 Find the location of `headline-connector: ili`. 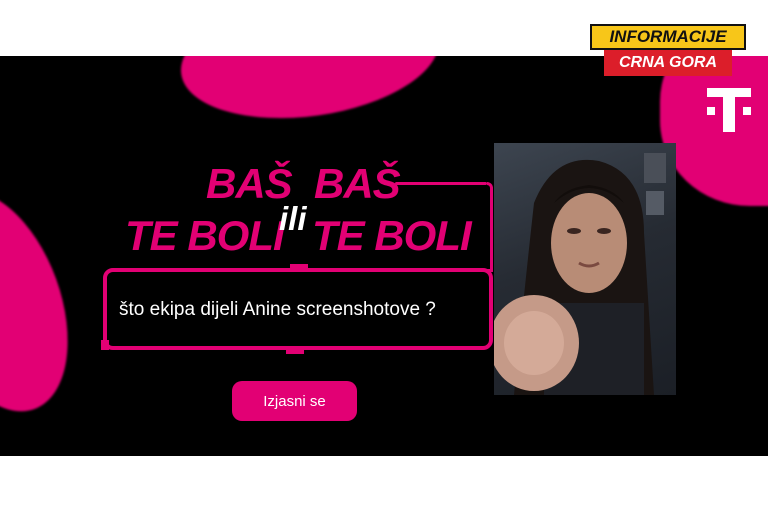

headline-connector: ili is located at coordinates (293, 218).